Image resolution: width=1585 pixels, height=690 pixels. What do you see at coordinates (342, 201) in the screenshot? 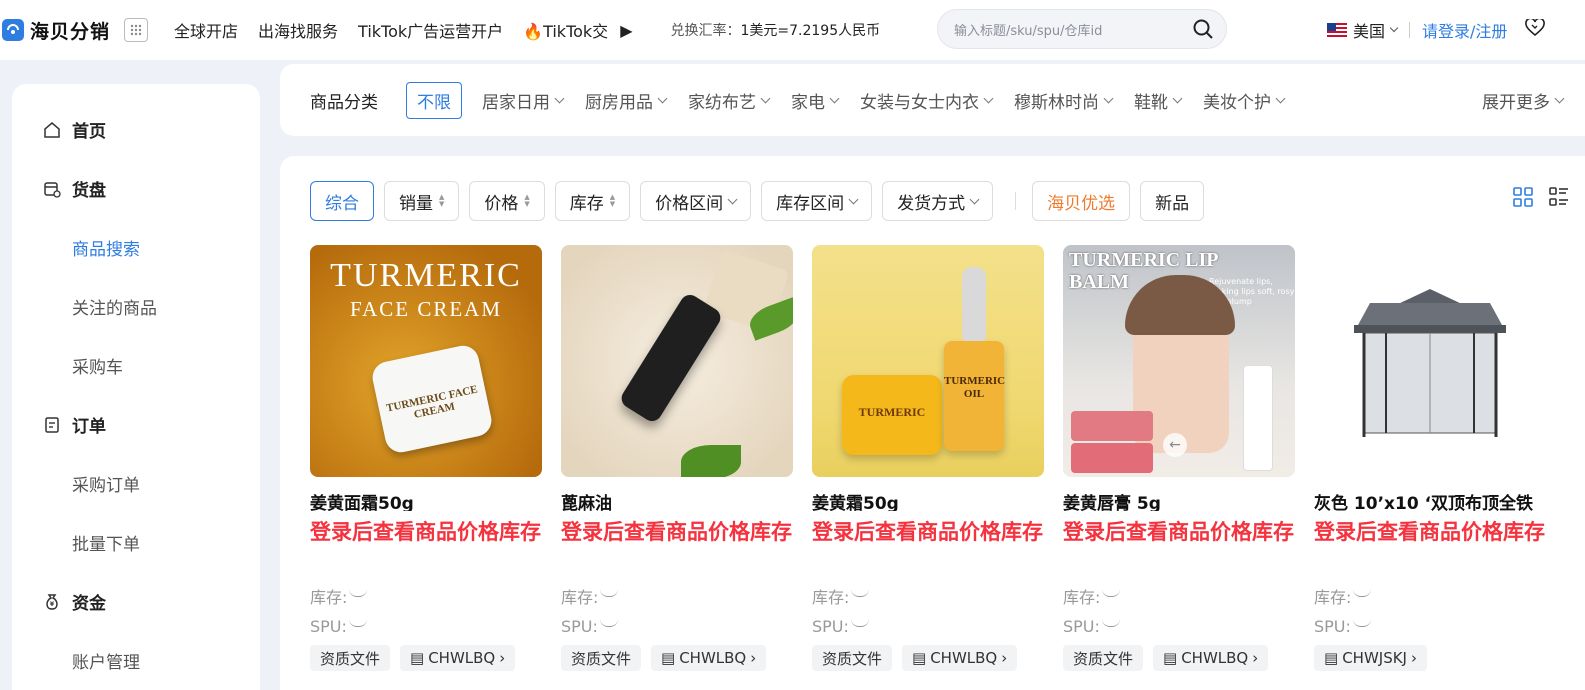
I see `filter-overall: 综合` at bounding box center [342, 201].